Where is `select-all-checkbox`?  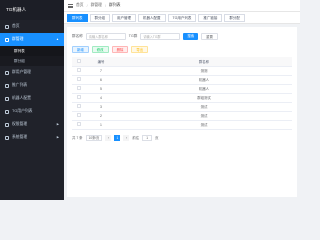
select-all-checkbox is located at coordinates (79, 61).